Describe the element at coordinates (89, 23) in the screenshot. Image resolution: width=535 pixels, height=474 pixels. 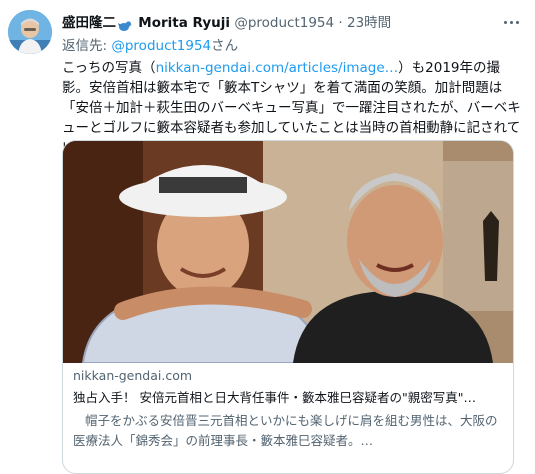
I see `display-name: 盛田隆二` at that location.